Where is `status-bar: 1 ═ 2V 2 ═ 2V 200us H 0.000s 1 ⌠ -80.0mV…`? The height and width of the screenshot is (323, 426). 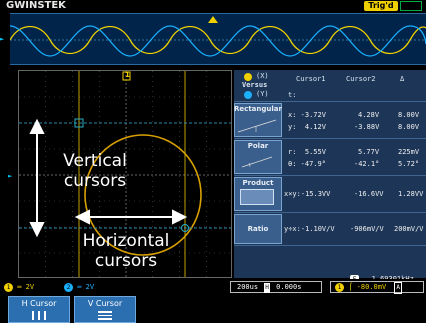 status-bar: 1 ═ 2V 2 ═ 2V 200us H 0.000s 1 ⌠ -80.0mV… is located at coordinates (213, 287).